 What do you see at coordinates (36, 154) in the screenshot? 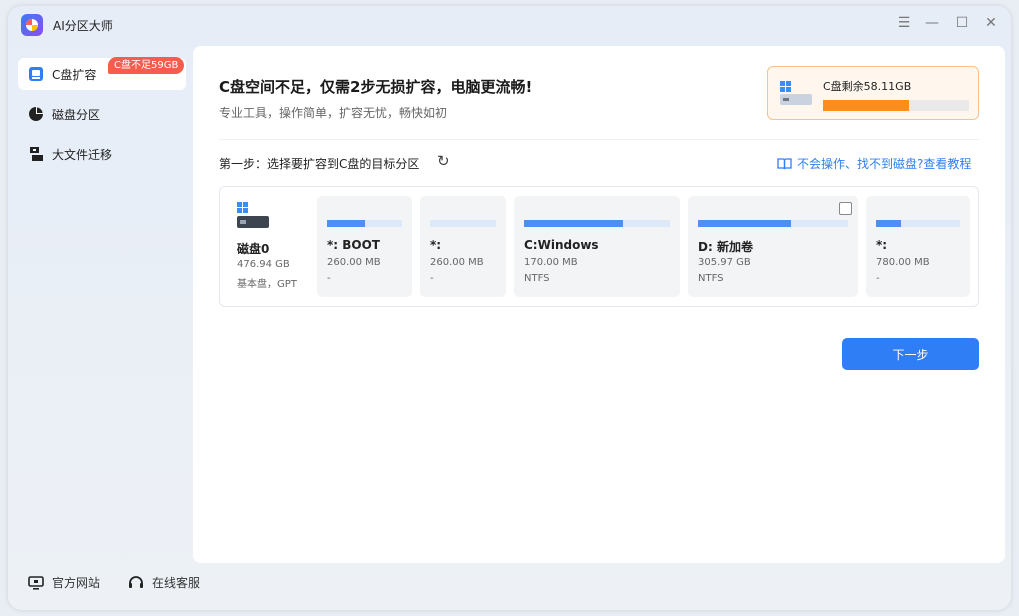
I see `file-migrate-icon` at bounding box center [36, 154].